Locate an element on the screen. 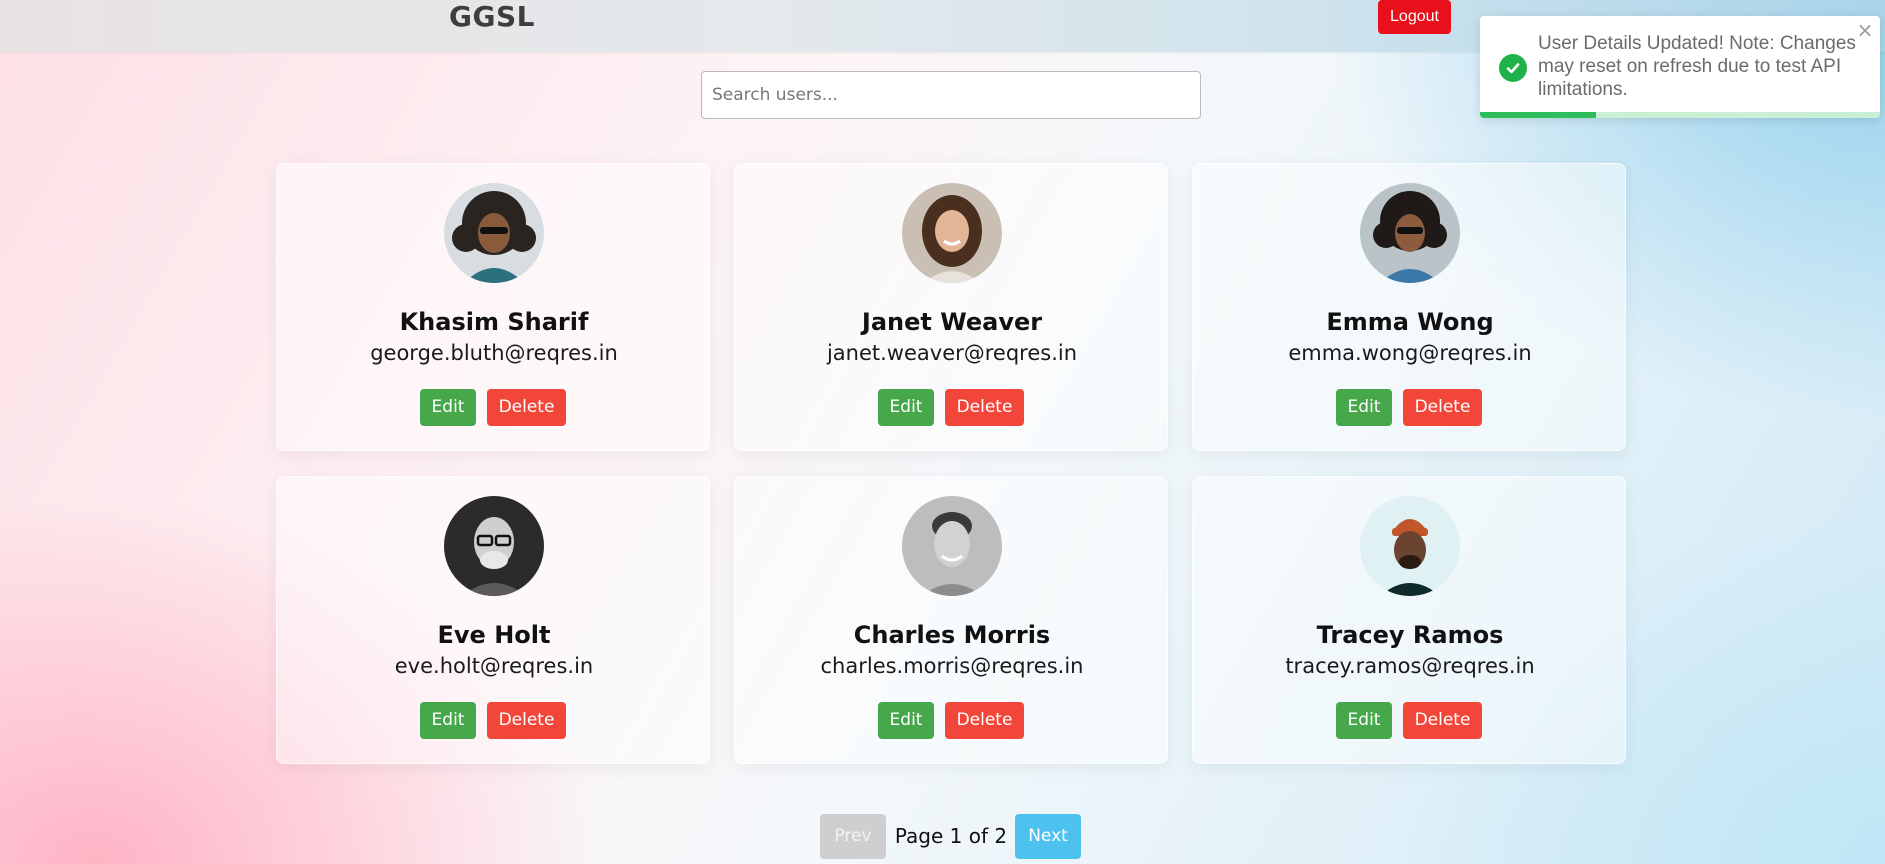 The image size is (1885, 864). user-name: Khasim Sharif is located at coordinates (494, 322).